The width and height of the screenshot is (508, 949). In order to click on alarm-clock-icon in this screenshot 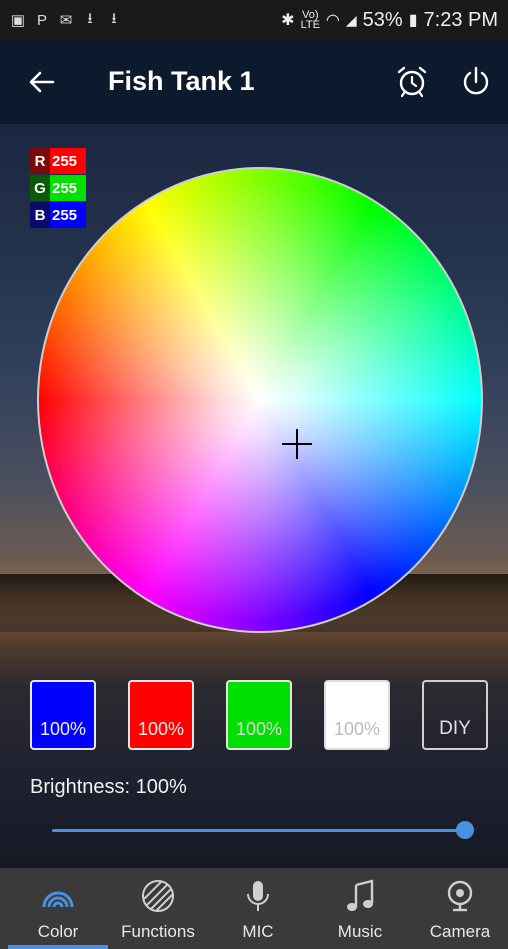, I will do `click(412, 82)`.